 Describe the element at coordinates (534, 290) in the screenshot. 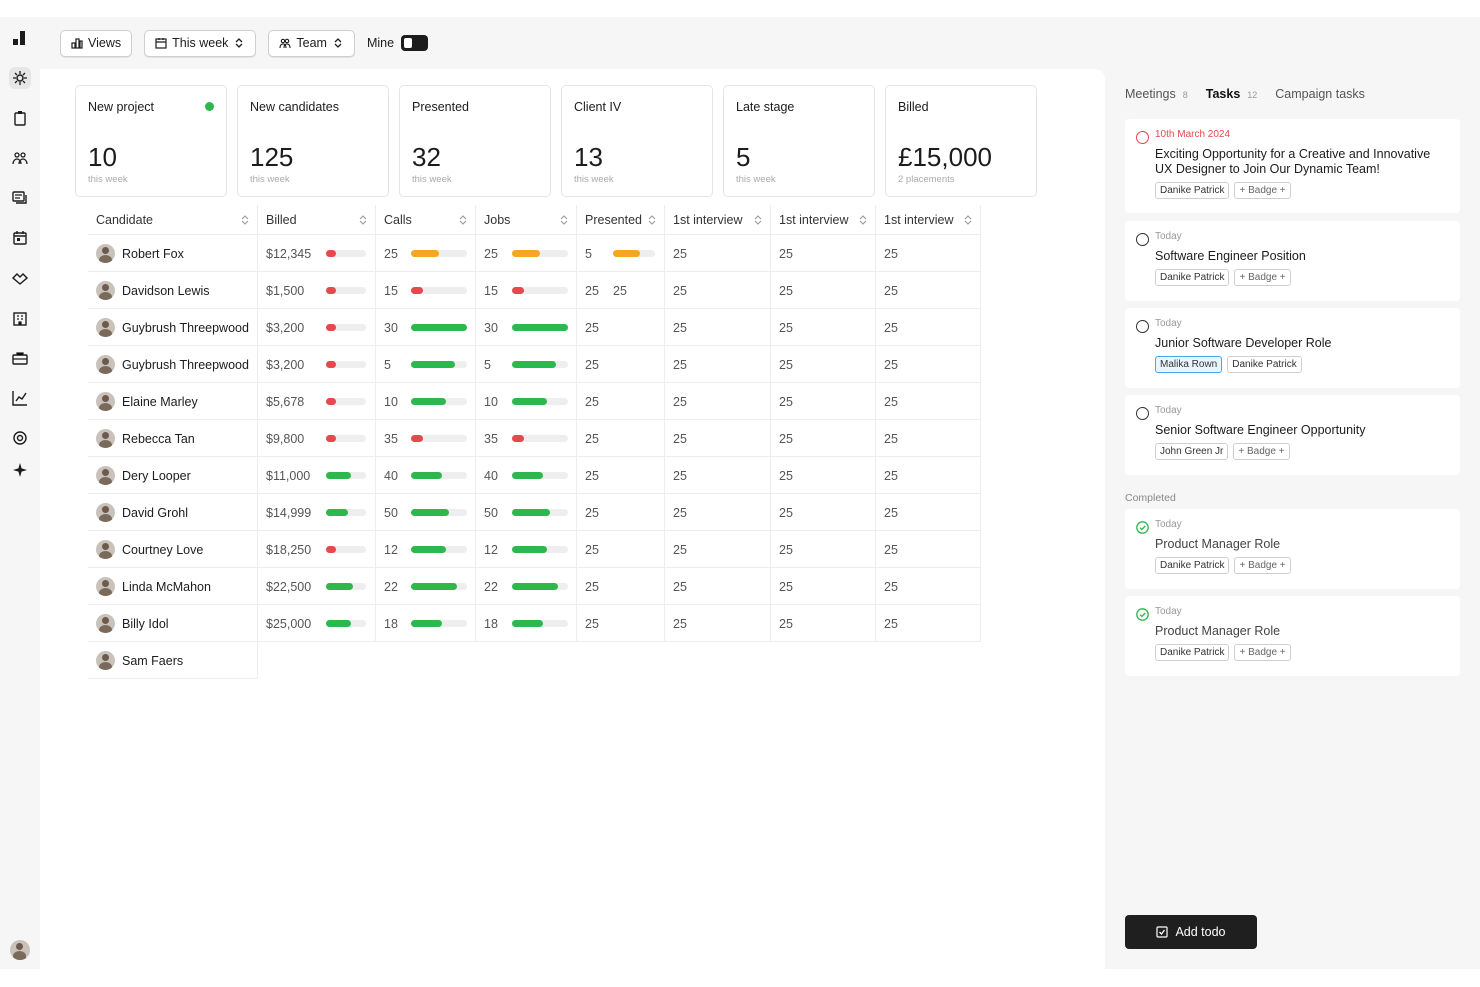

I see `table-row: Davidson Lewis $1,500 15 15 25 25 25 25 25` at that location.